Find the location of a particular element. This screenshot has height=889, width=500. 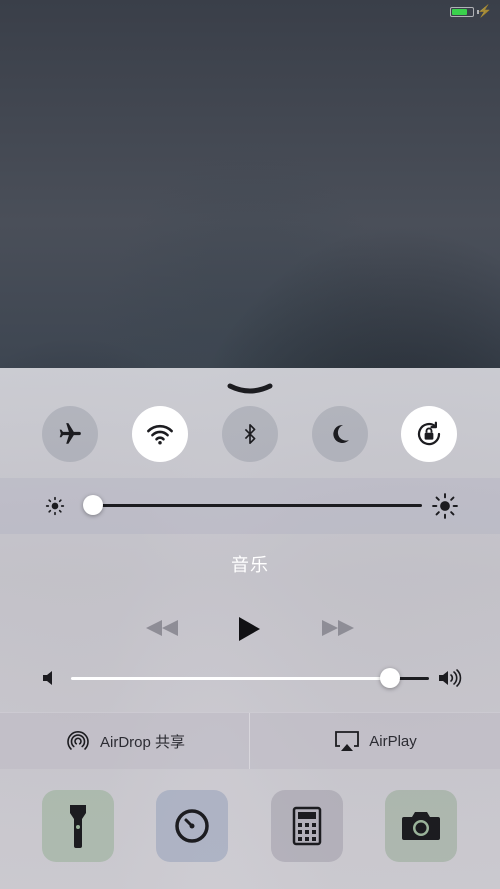

wifi-icon is located at coordinates (160, 434).